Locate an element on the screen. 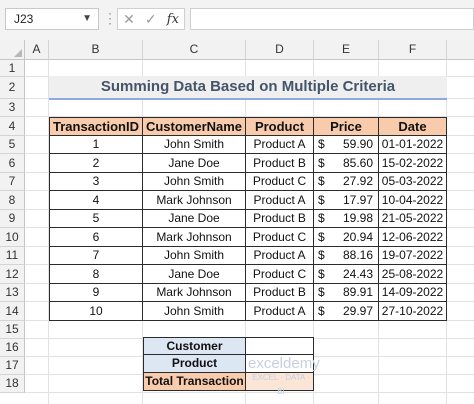 The height and width of the screenshot is (404, 474). price-value: 59.90 is located at coordinates (357, 144).